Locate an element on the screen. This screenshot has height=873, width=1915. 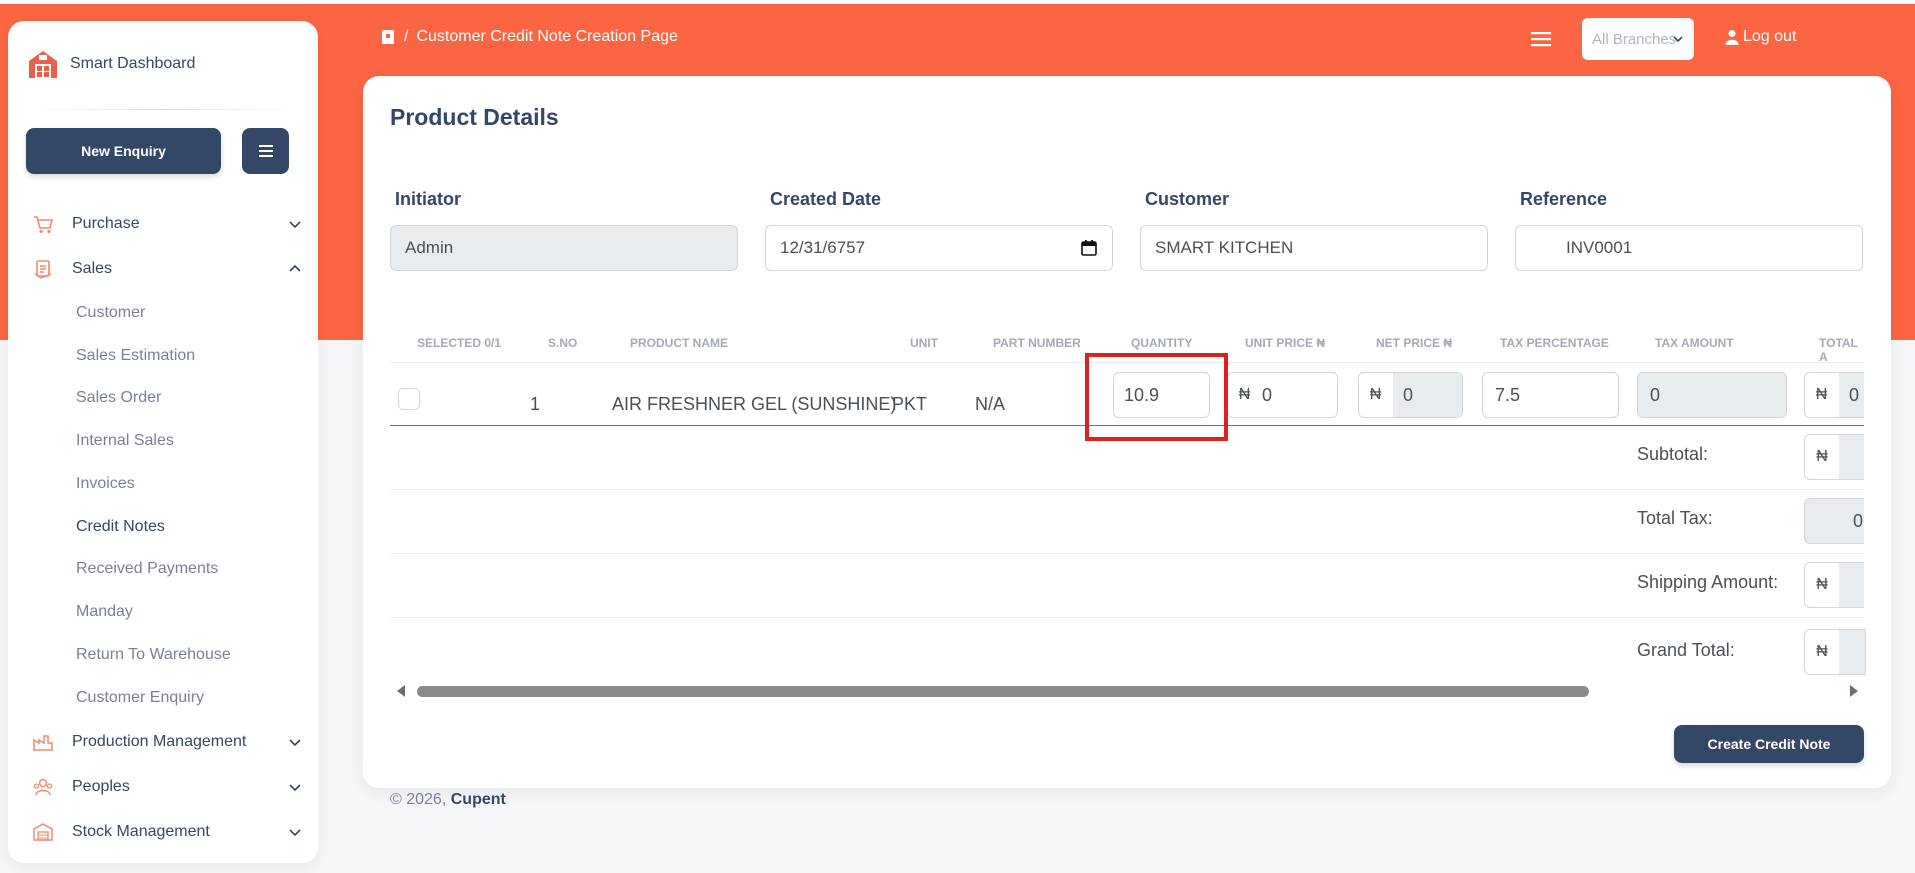
cell-unit: PKT is located at coordinates (910, 404).